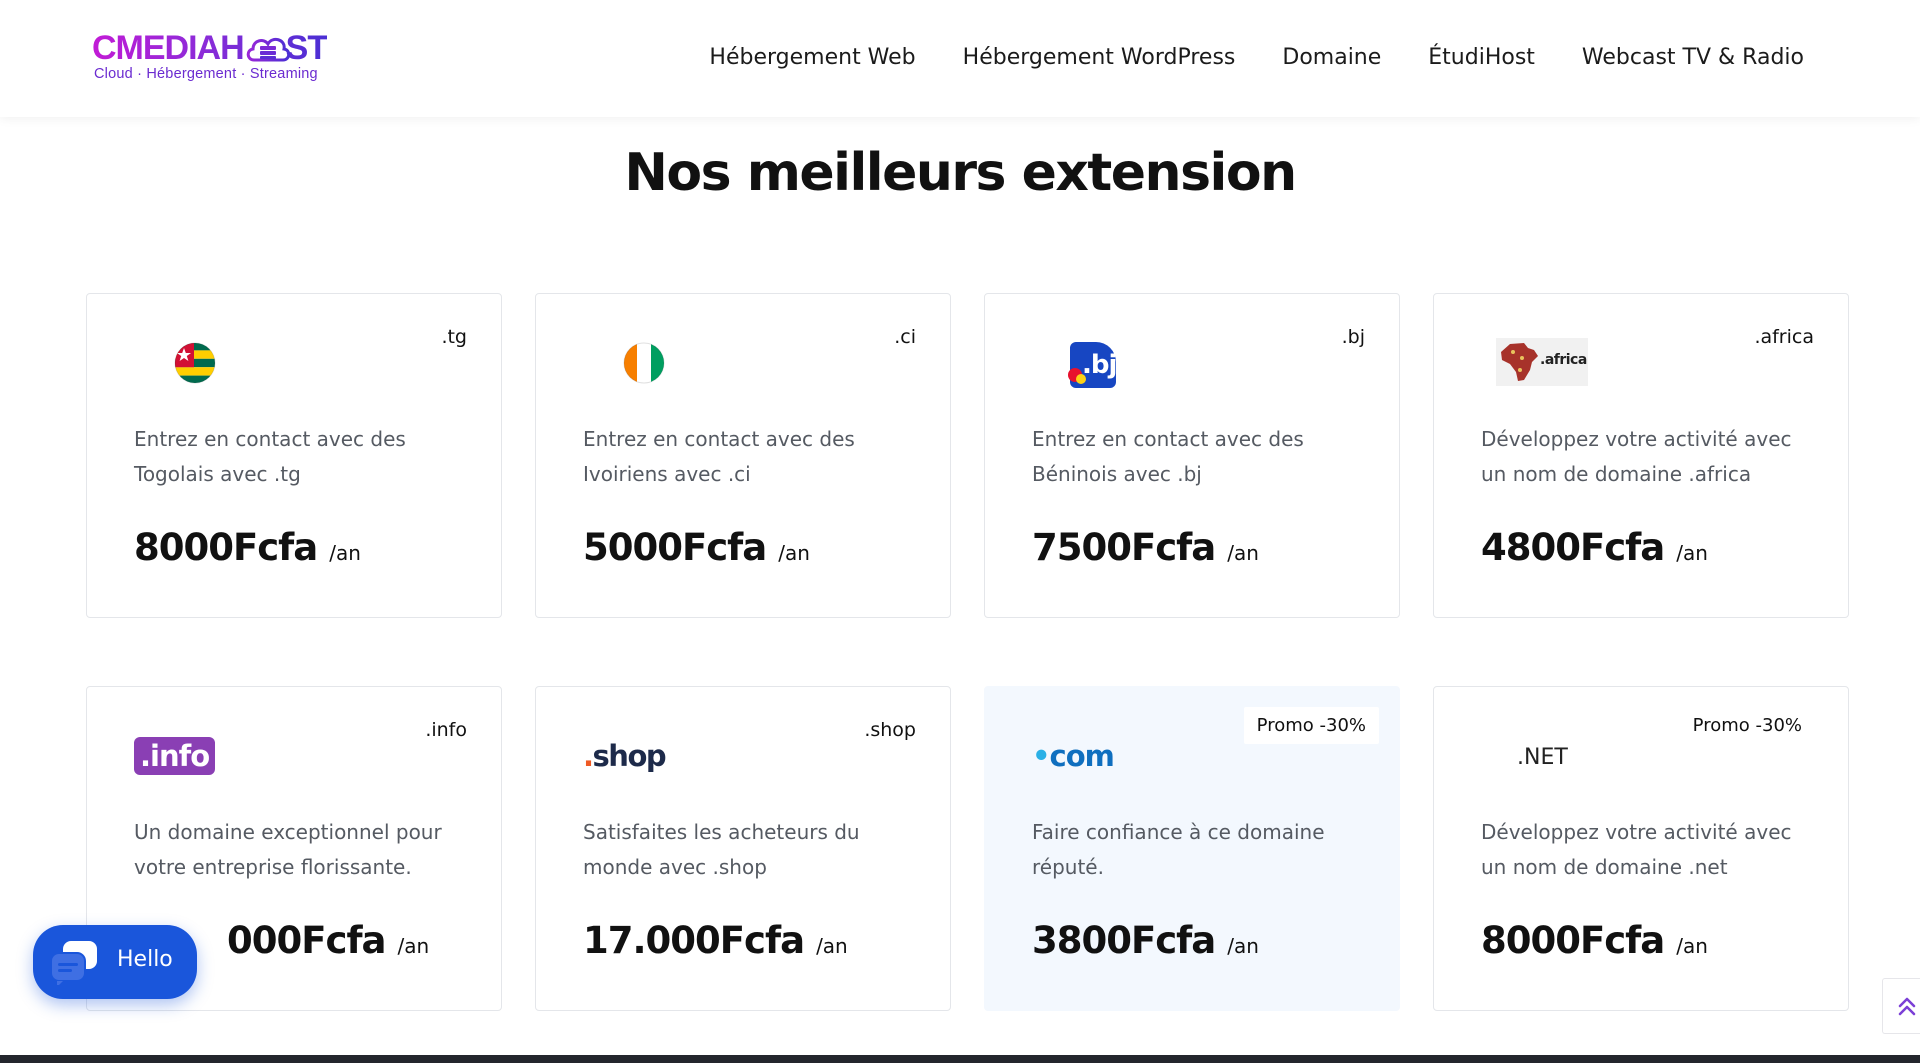  I want to click on extension-price: 000Fcfa, so click(307, 940).